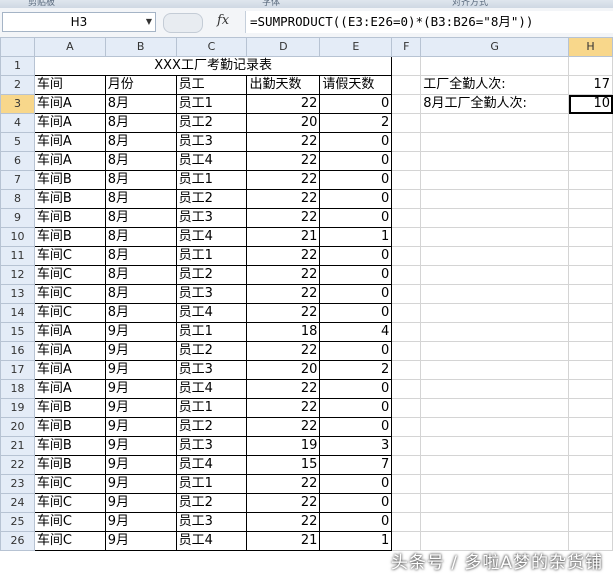  Describe the element at coordinates (17, 180) in the screenshot. I see `row-header: 7` at that location.